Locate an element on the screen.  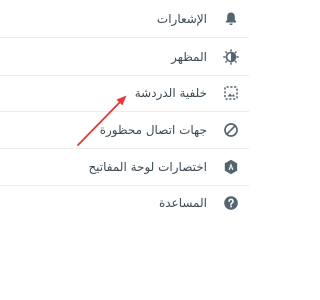
menu-item-chat-wallpaper: خلفية الدردشة is located at coordinates (124, 93).